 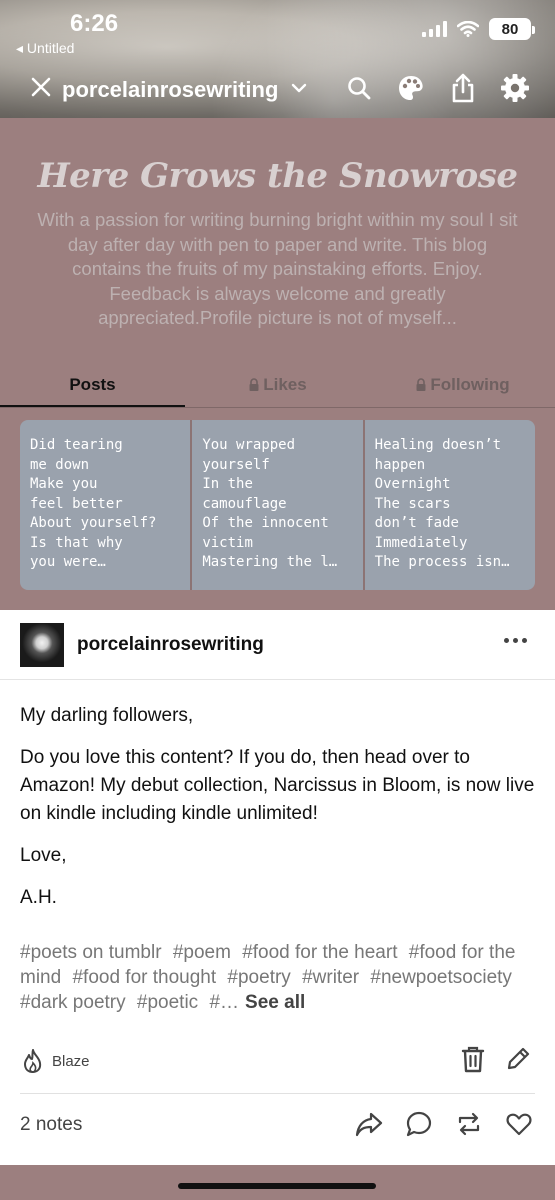 I want to click on post-action-icons, so click(x=444, y=1126).